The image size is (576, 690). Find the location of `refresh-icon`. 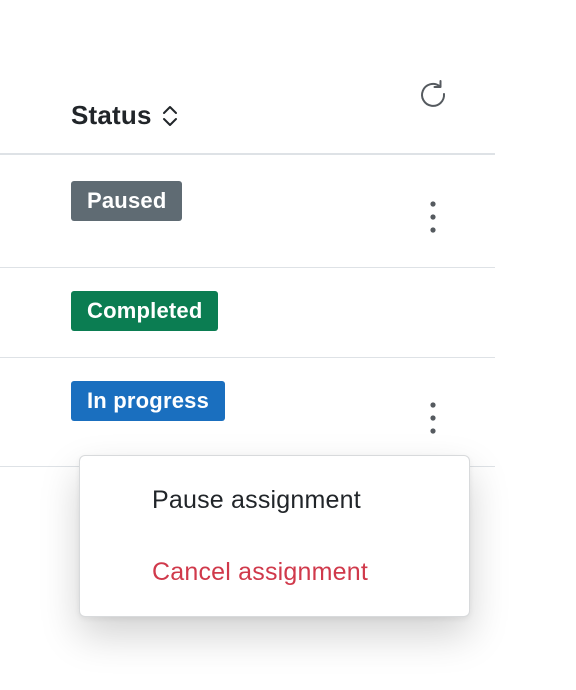

refresh-icon is located at coordinates (433, 93).